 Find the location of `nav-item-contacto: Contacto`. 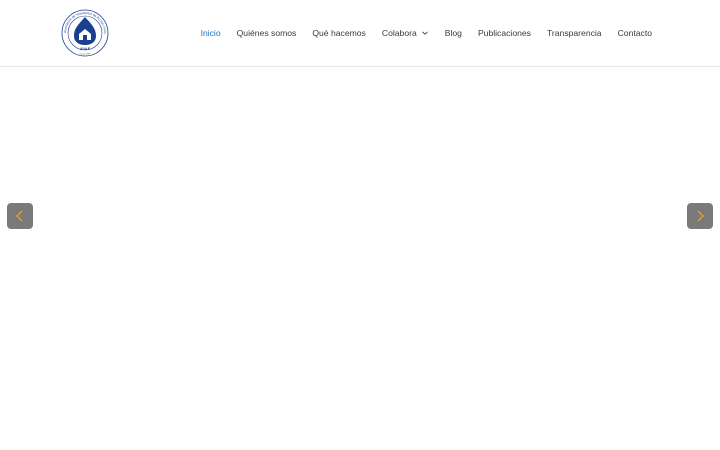

nav-item-contacto: Contacto is located at coordinates (635, 33).